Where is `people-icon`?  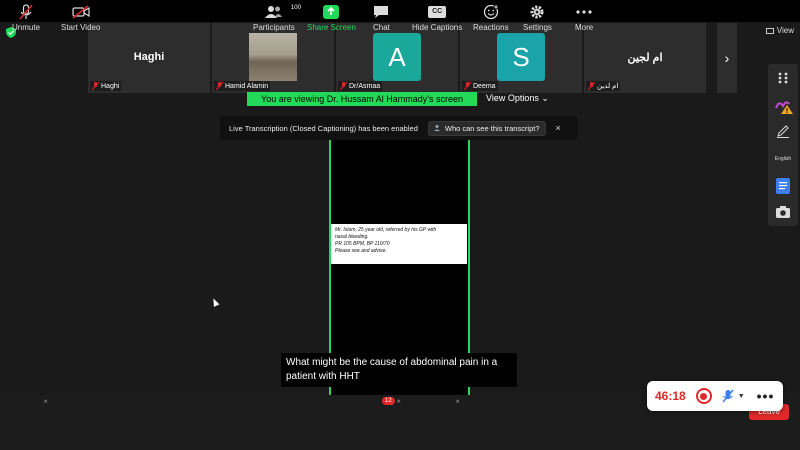
people-icon is located at coordinates (436, 128).